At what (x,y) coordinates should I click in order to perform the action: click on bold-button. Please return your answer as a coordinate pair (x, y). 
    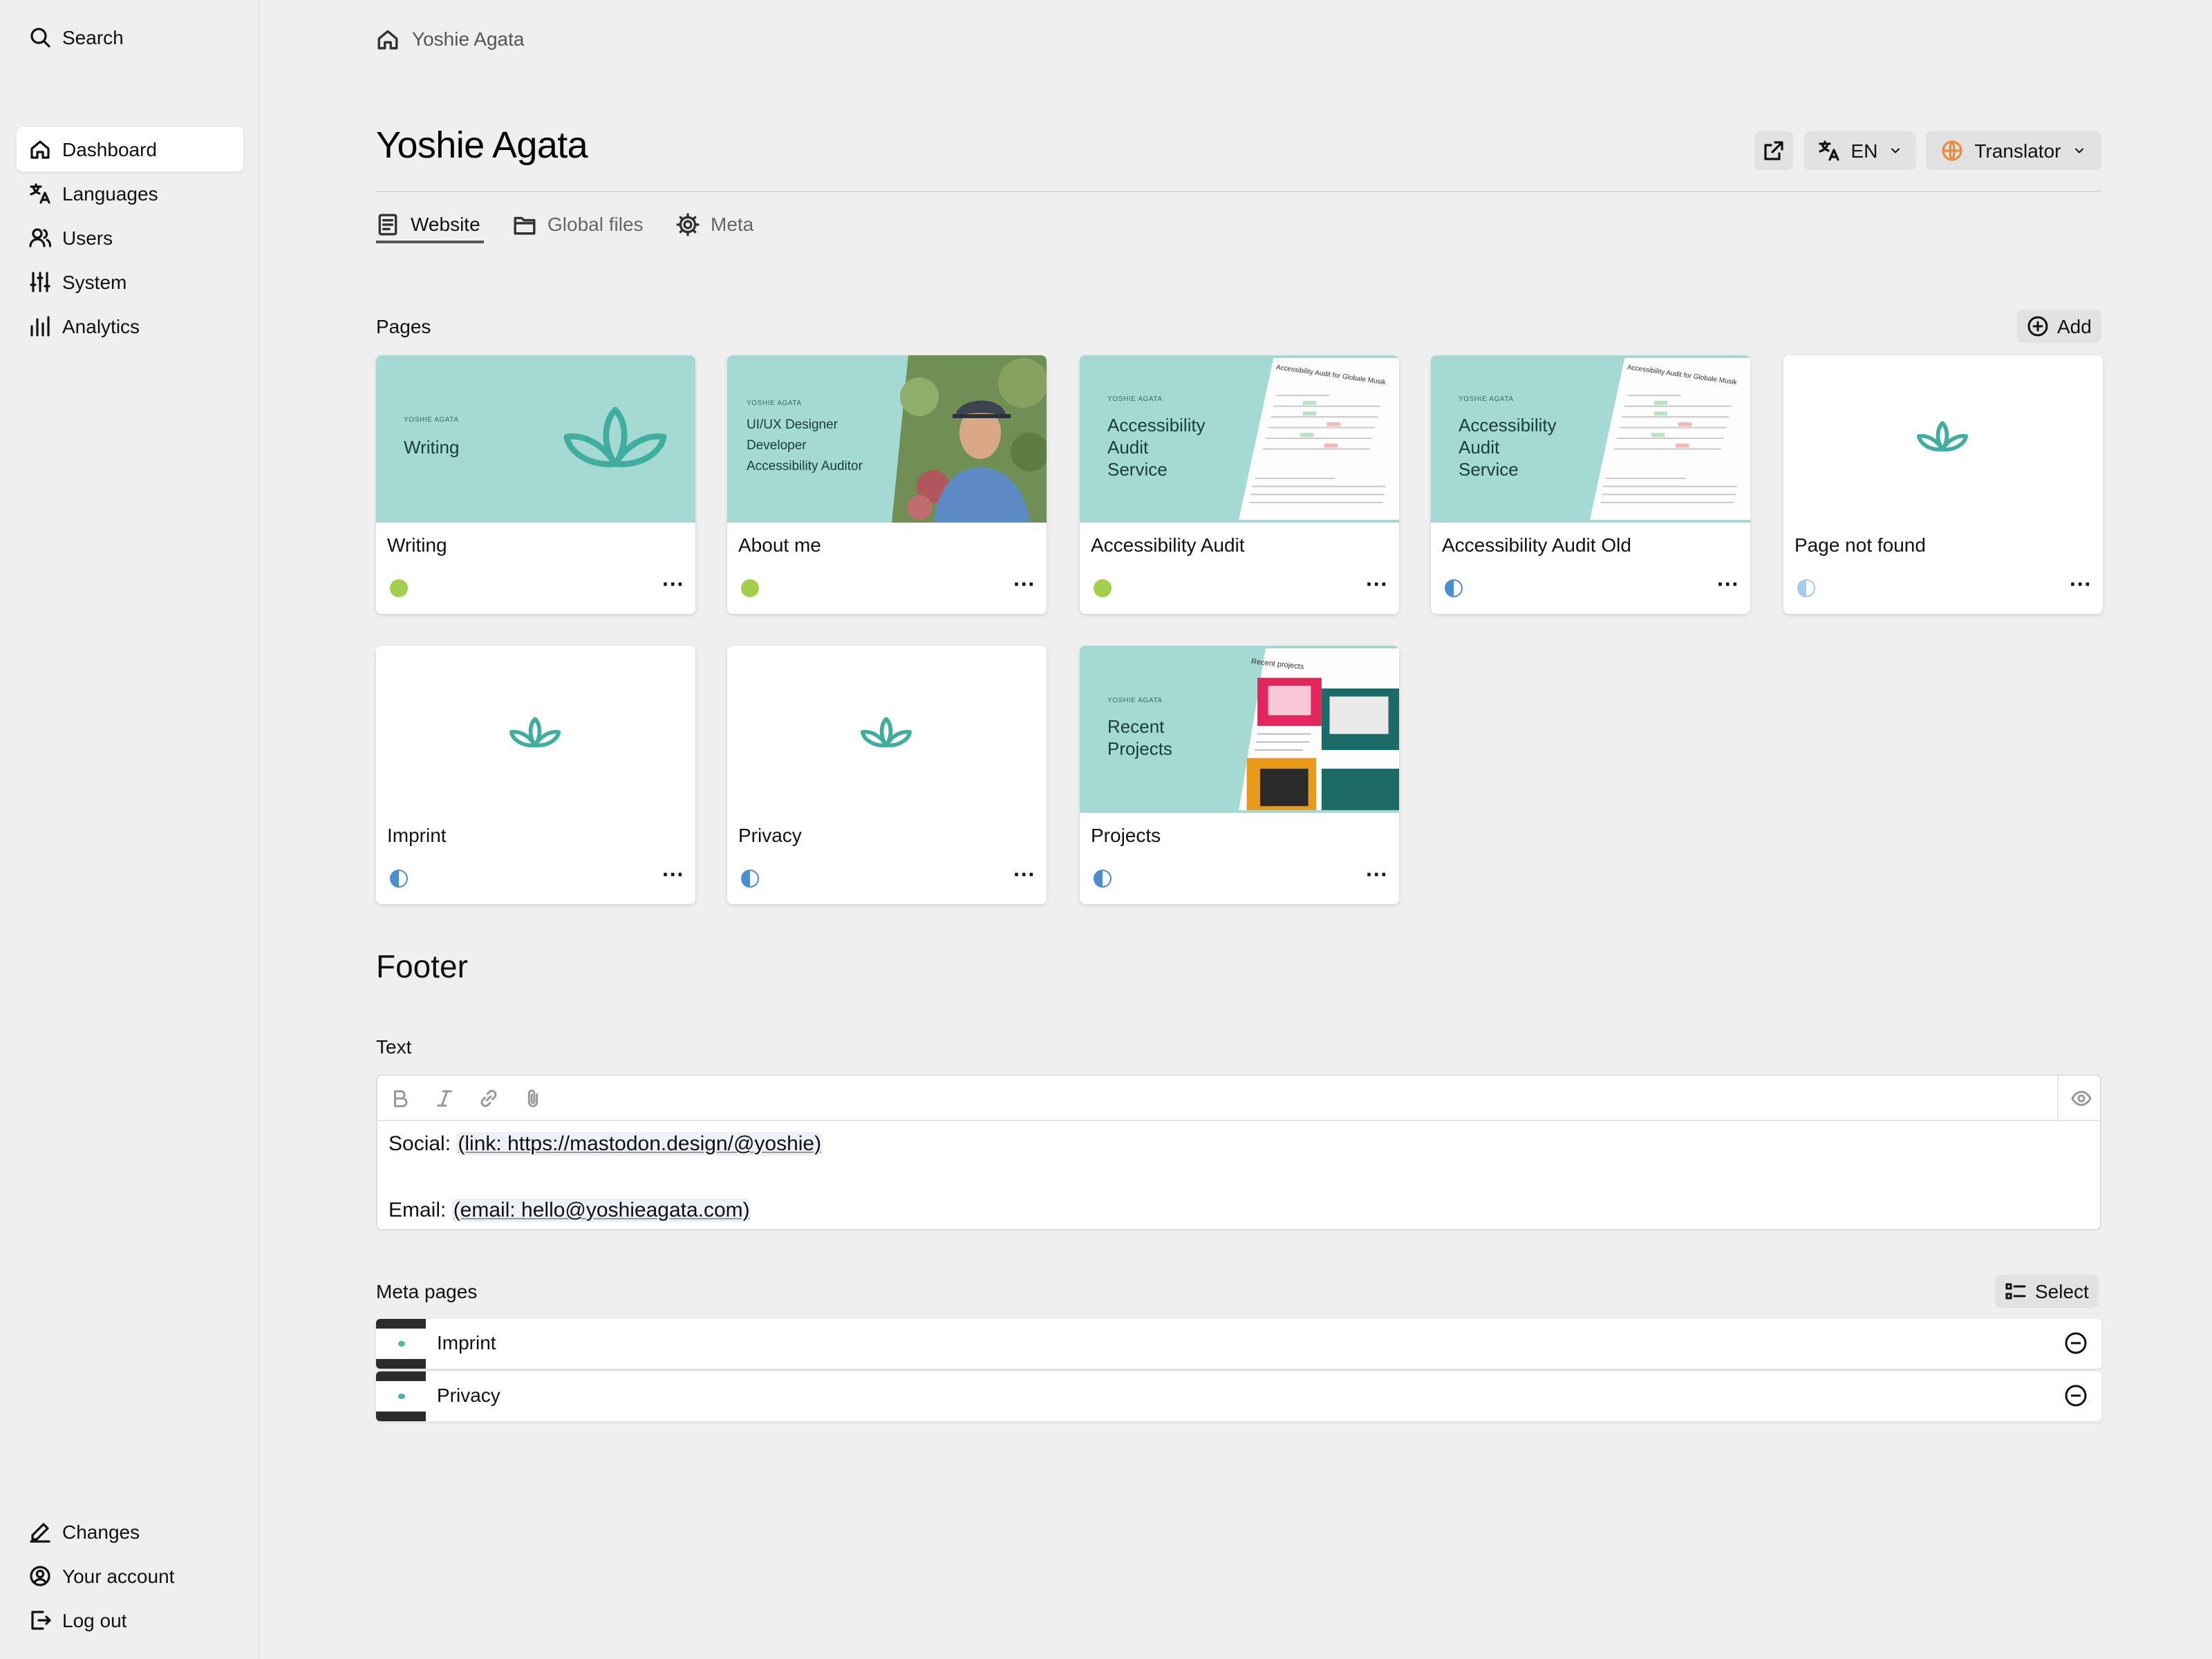
    Looking at the image, I should click on (399, 1098).